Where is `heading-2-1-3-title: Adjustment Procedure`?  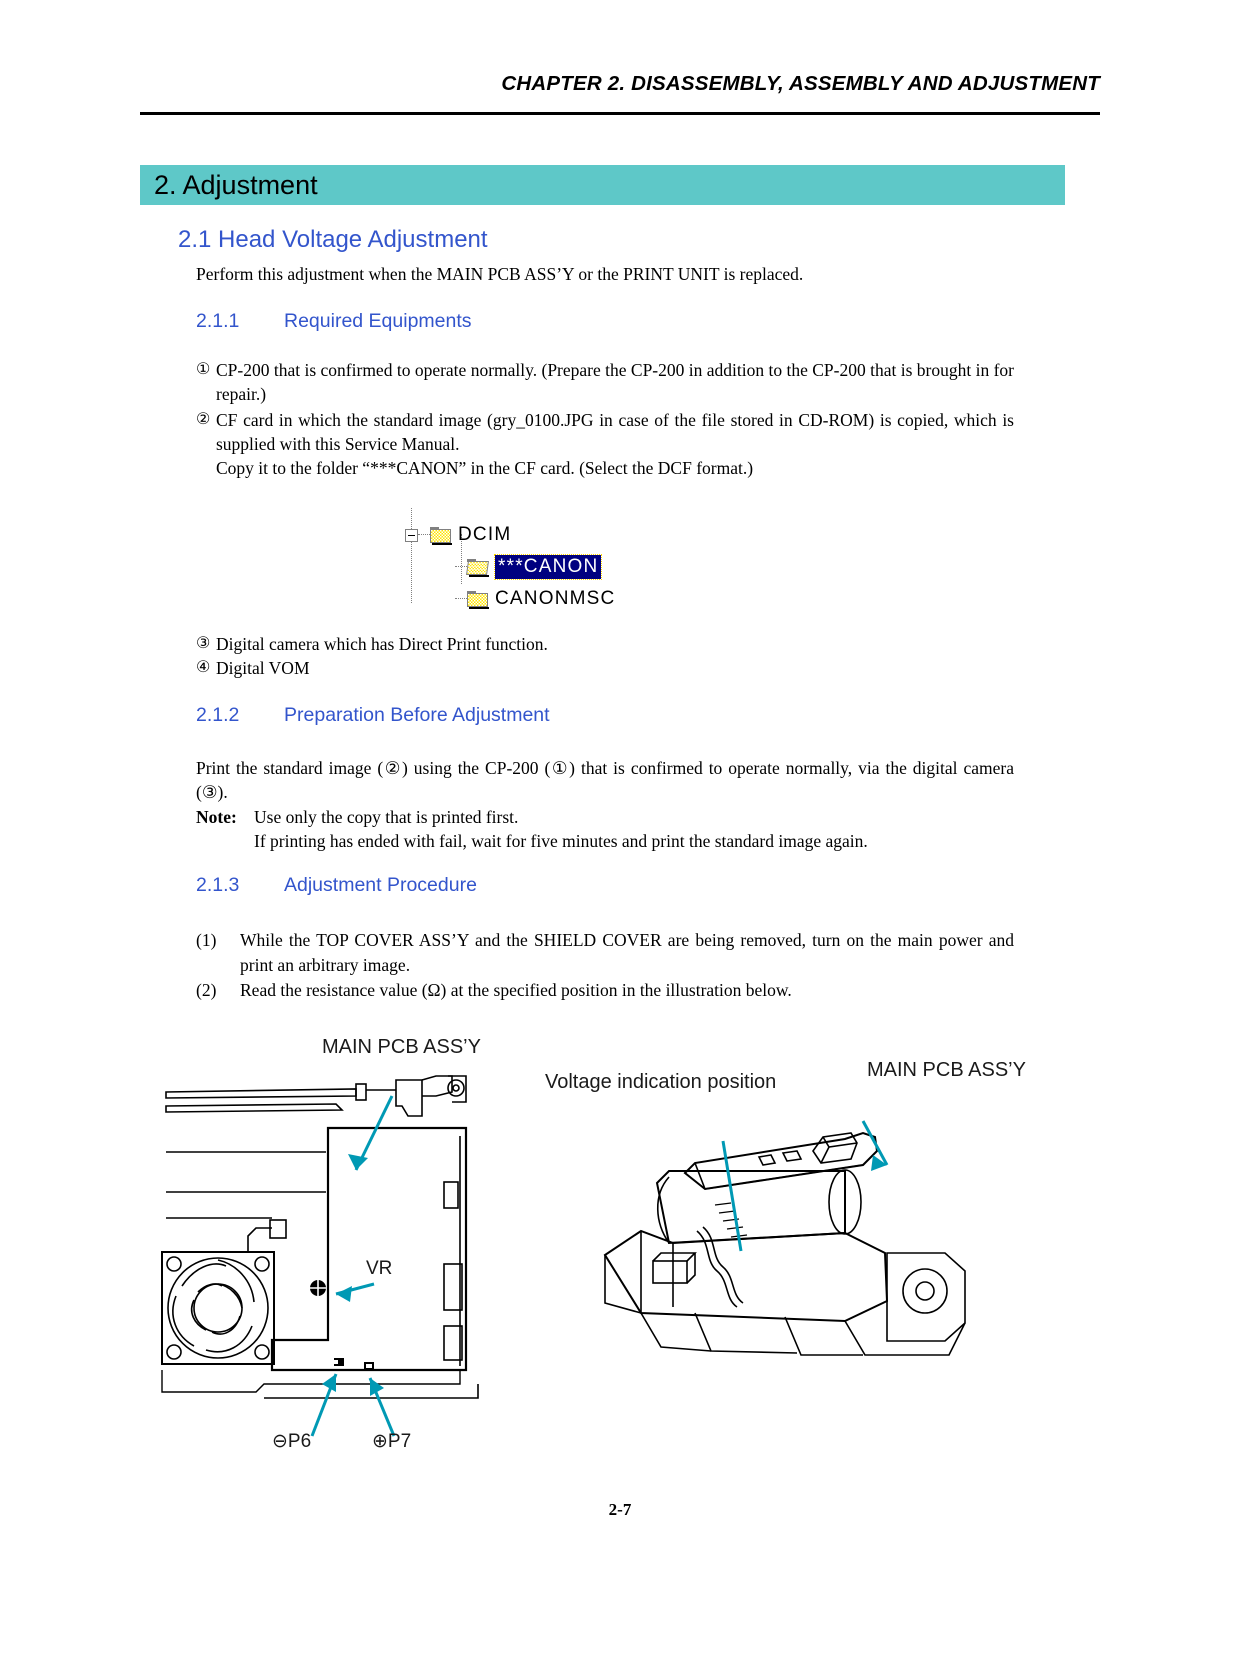 heading-2-1-3-title: Adjustment Procedure is located at coordinates (380, 885).